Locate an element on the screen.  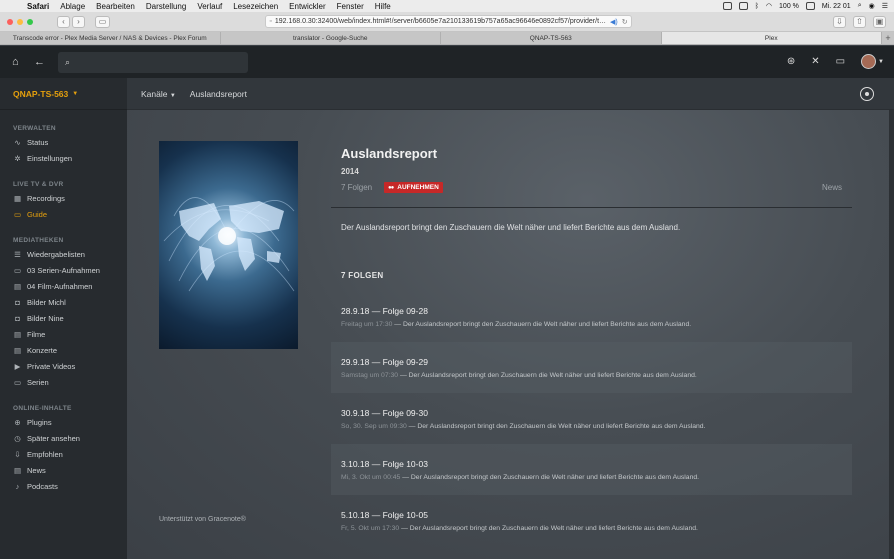
sidebar-item-bilder-nine: ◘ Bilder Nine is located at coordinates (63, 318).